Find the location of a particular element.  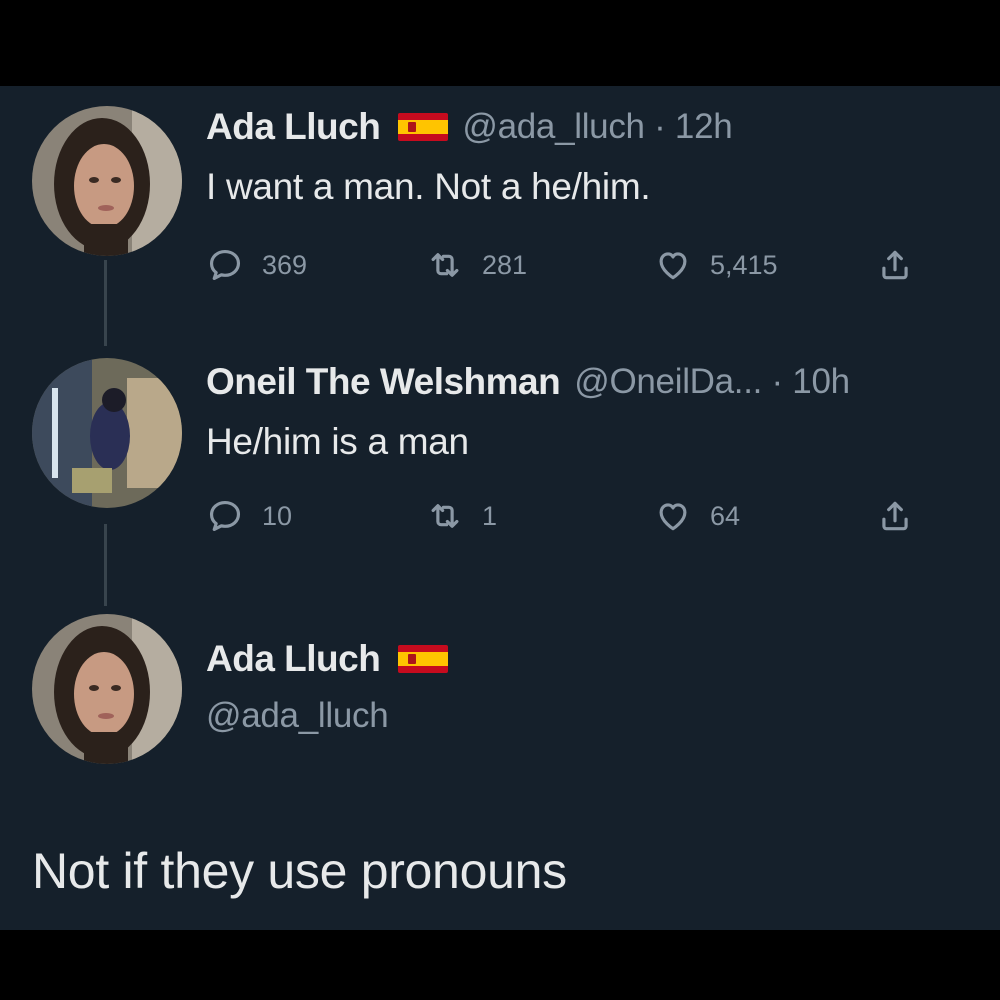

reply-count: 10 is located at coordinates (277, 515).